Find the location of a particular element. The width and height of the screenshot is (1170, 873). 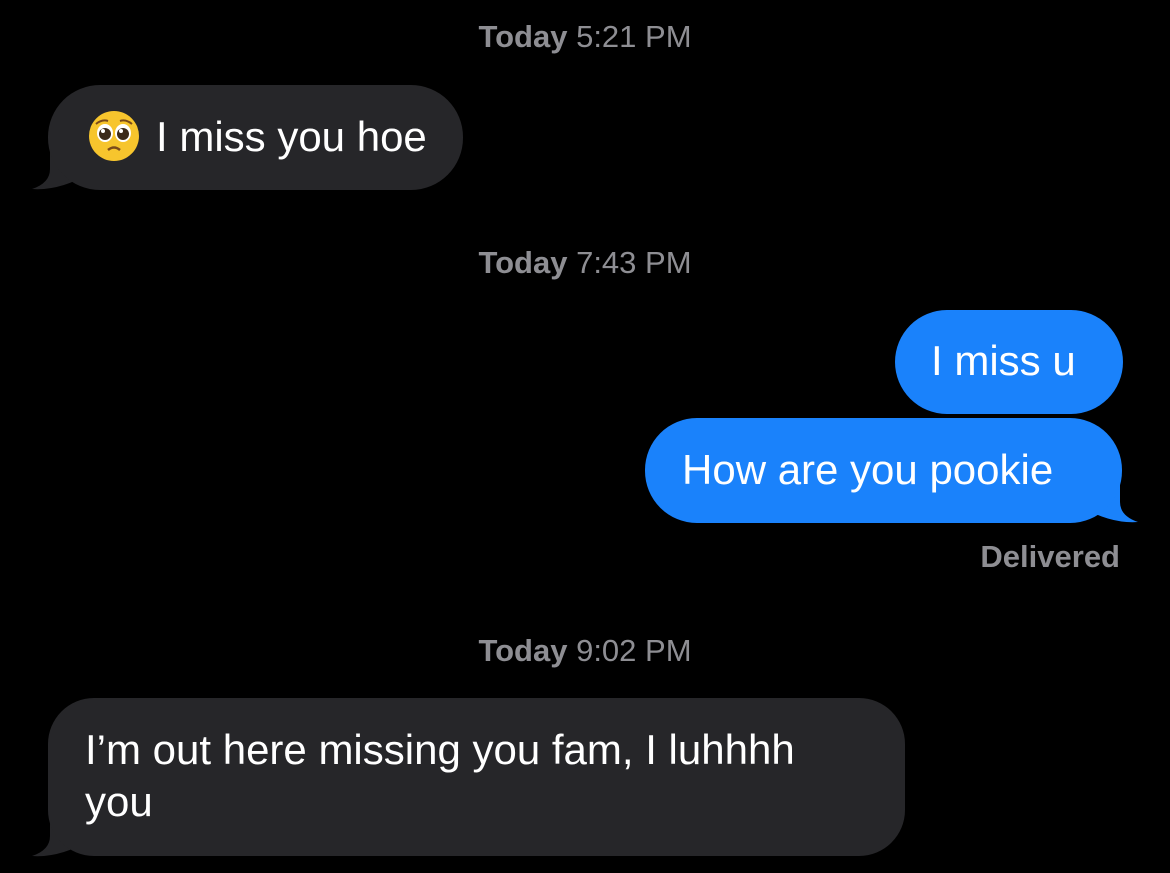

timestamp-header: Today 9:02 PM is located at coordinates (585, 651).